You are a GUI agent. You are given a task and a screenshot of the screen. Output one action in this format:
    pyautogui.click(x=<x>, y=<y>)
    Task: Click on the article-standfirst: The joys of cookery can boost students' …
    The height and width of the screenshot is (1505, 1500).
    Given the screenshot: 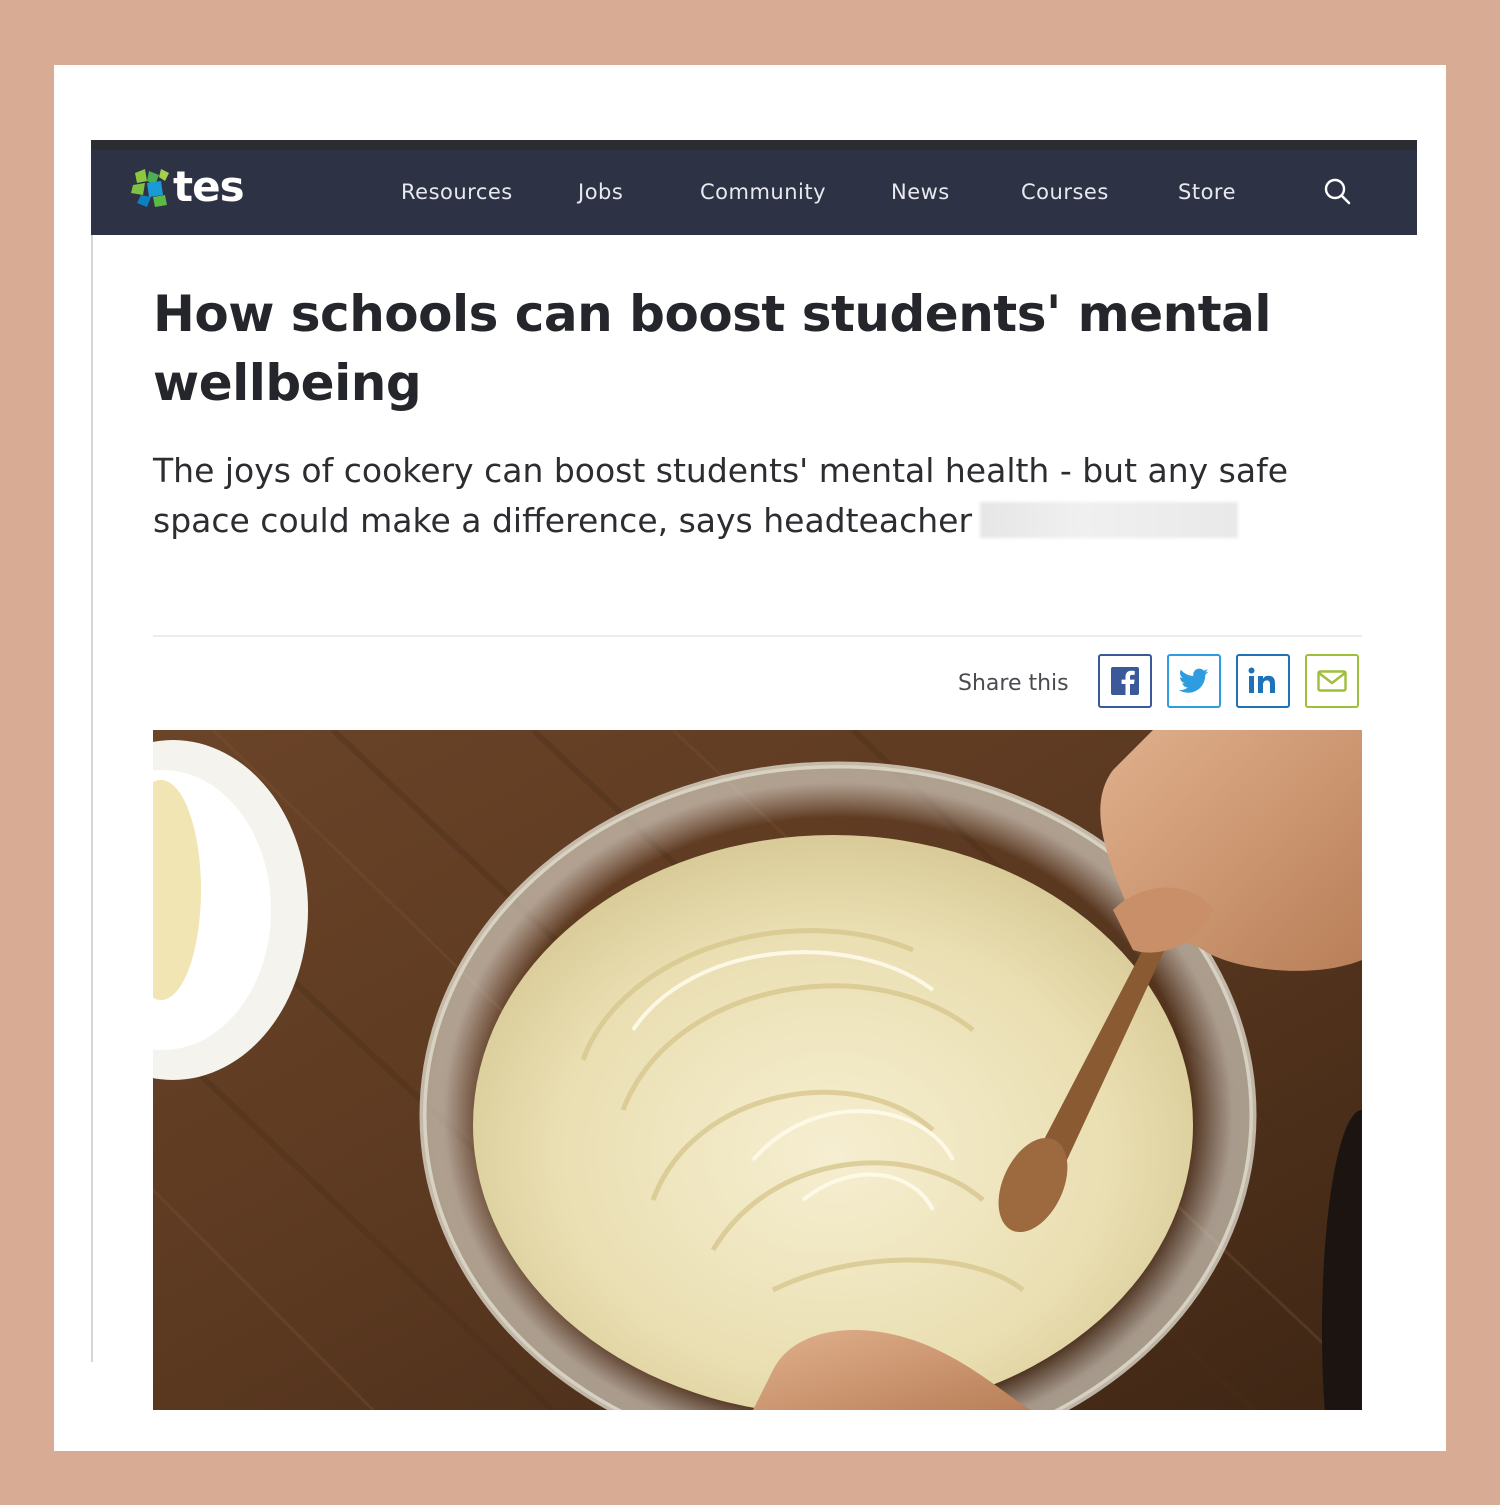 What is the action you would take?
    pyautogui.click(x=763, y=496)
    